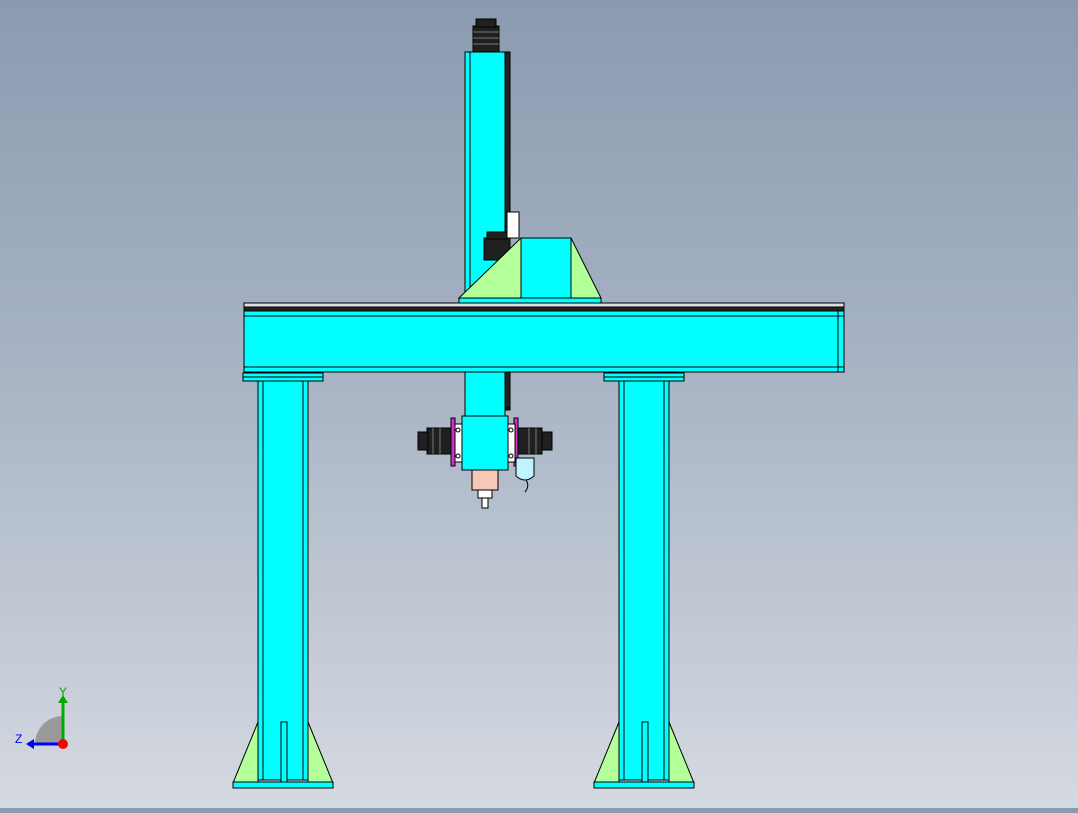 The image size is (1078, 813). I want to click on y-axis-label: Y, so click(63, 692).